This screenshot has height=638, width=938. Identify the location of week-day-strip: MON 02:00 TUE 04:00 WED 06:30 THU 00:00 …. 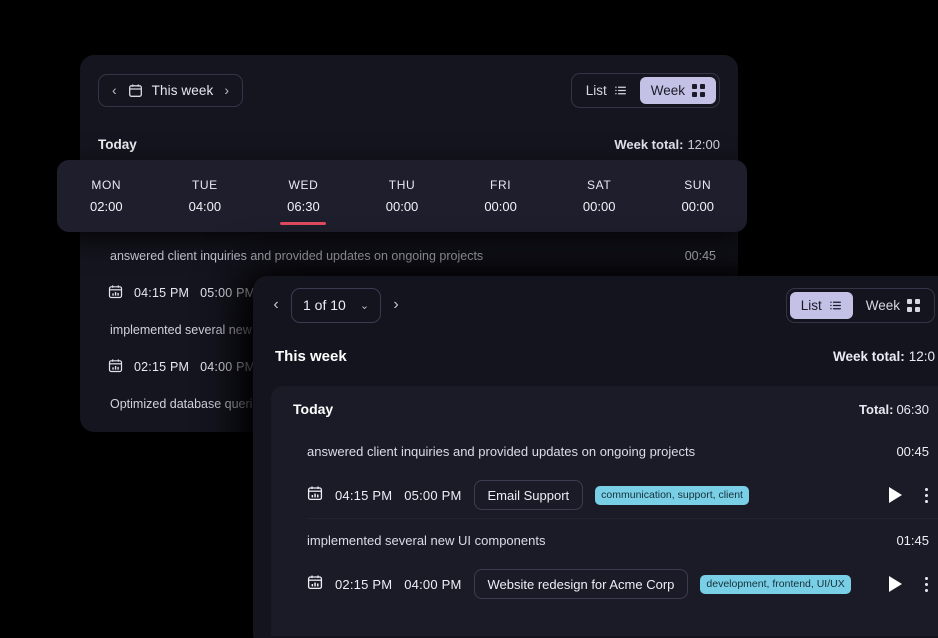
(402, 196).